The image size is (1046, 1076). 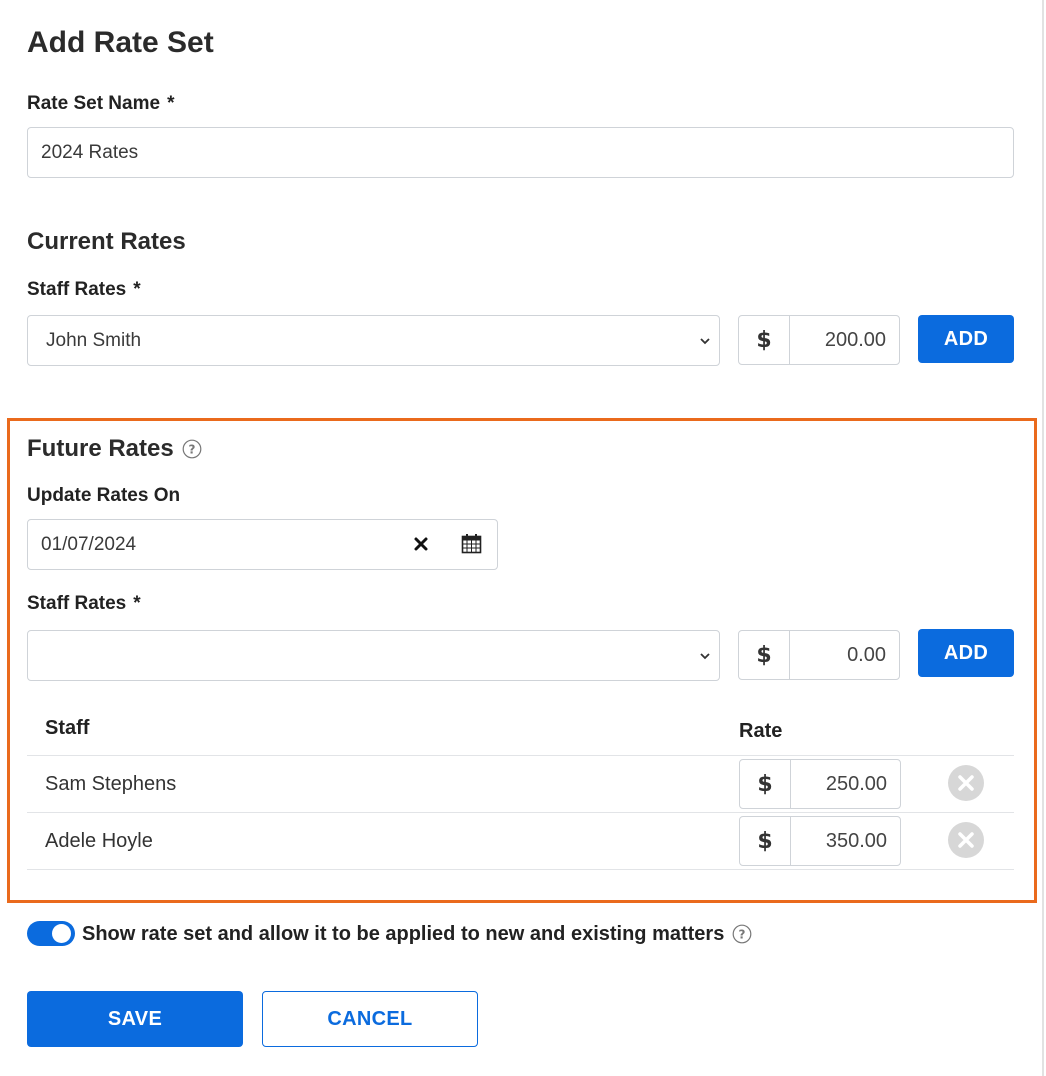 I want to click on update-rates-date-value: 01/07/2024, so click(x=89, y=544).